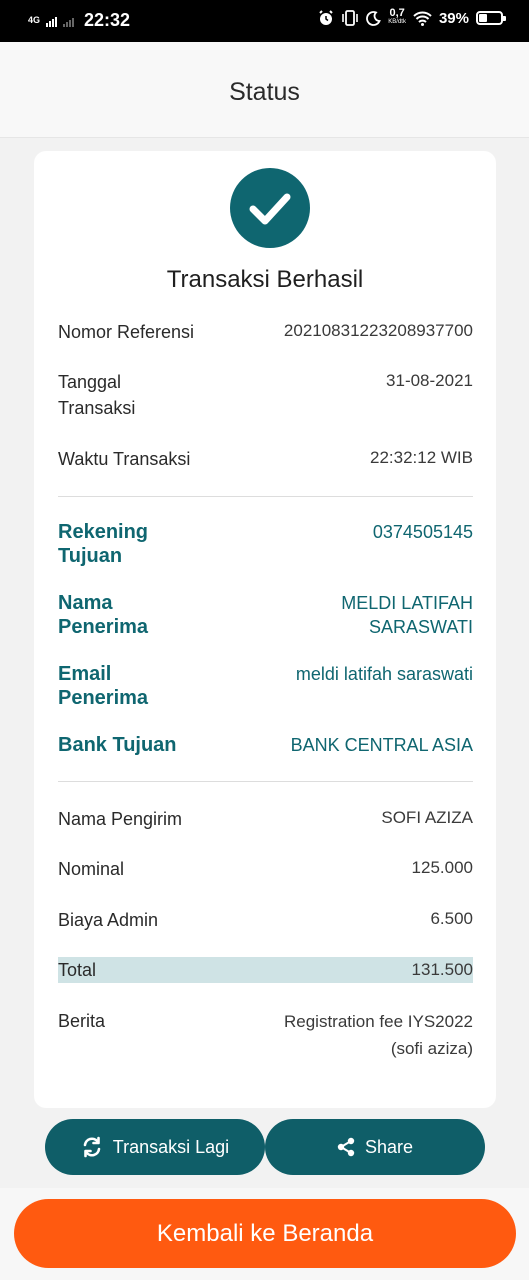 The height and width of the screenshot is (1280, 529). I want to click on back-to-home-label: Kembali ke Beranda, so click(265, 1233).